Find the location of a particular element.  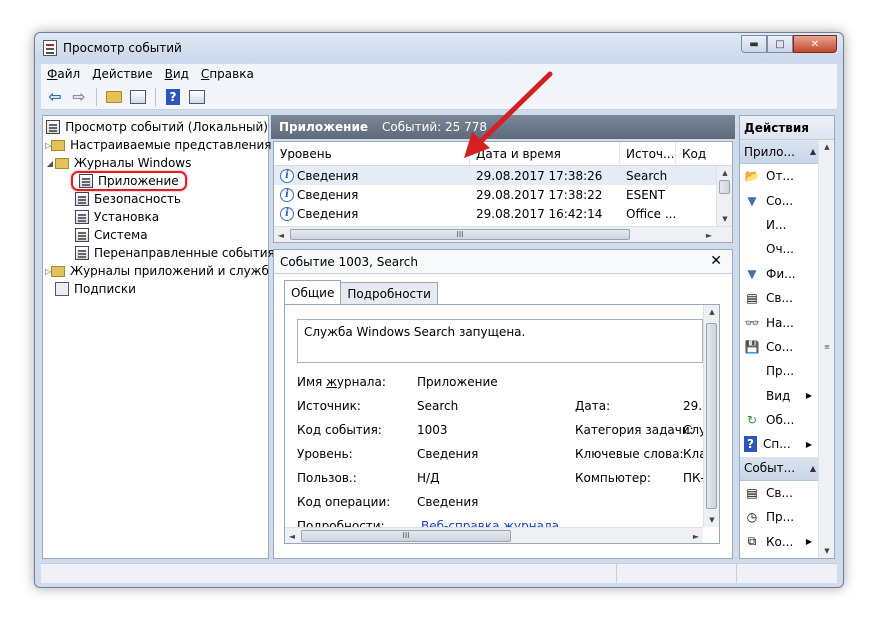

tree-item-application: Приложение is located at coordinates (155, 181).